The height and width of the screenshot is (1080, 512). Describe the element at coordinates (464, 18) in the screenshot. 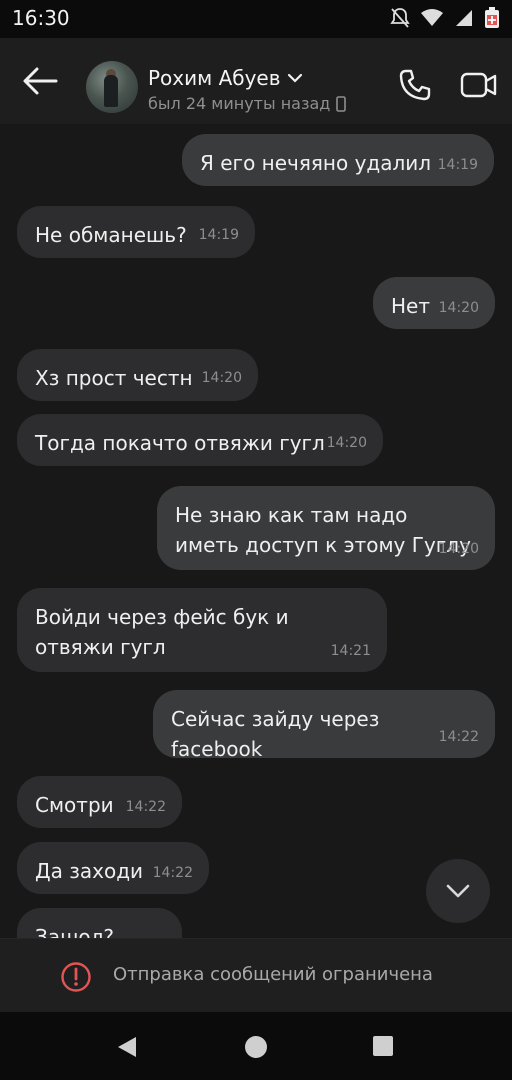

I see `signal-icon` at that location.